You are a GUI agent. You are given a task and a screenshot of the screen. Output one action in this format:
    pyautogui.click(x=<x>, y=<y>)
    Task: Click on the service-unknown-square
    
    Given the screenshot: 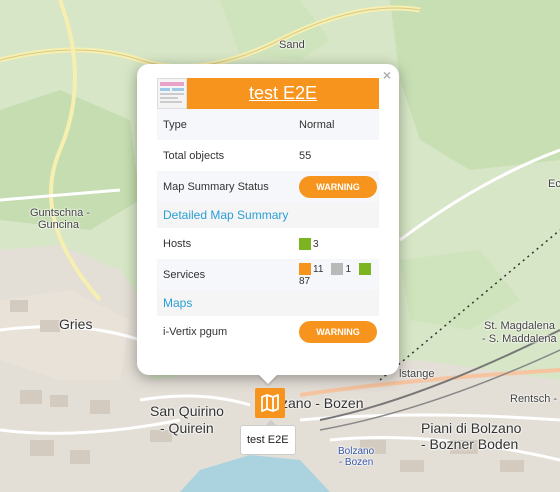 What is the action you would take?
    pyautogui.click(x=337, y=268)
    